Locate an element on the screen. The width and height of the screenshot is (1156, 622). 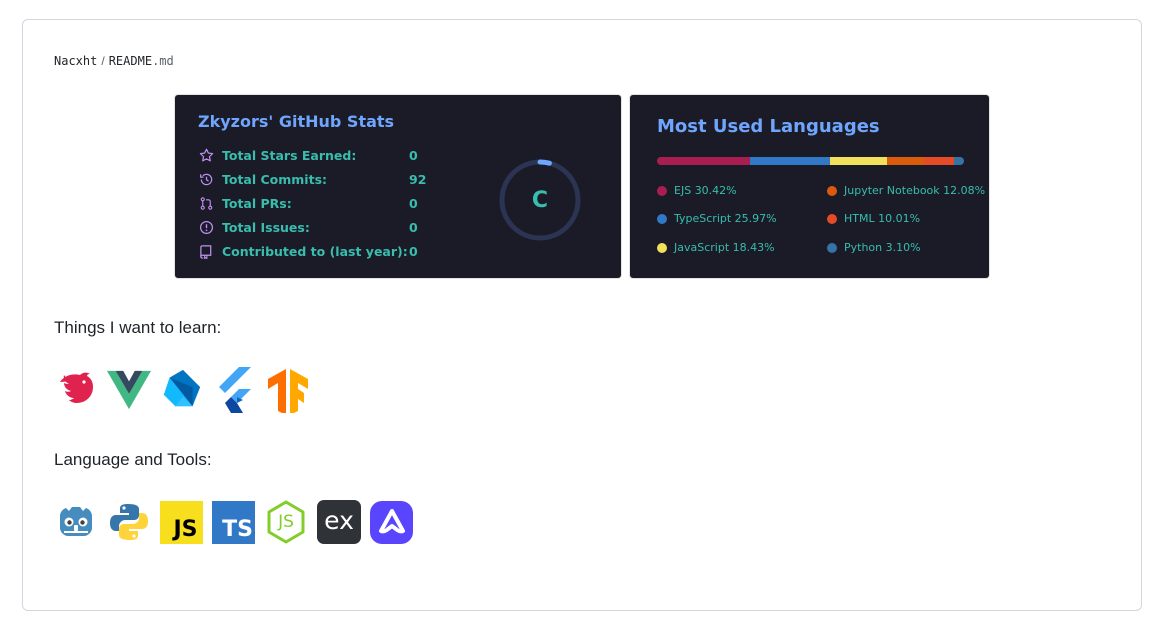
stat-row-contributed: Contributed to (last year): 0 is located at coordinates (308, 251).